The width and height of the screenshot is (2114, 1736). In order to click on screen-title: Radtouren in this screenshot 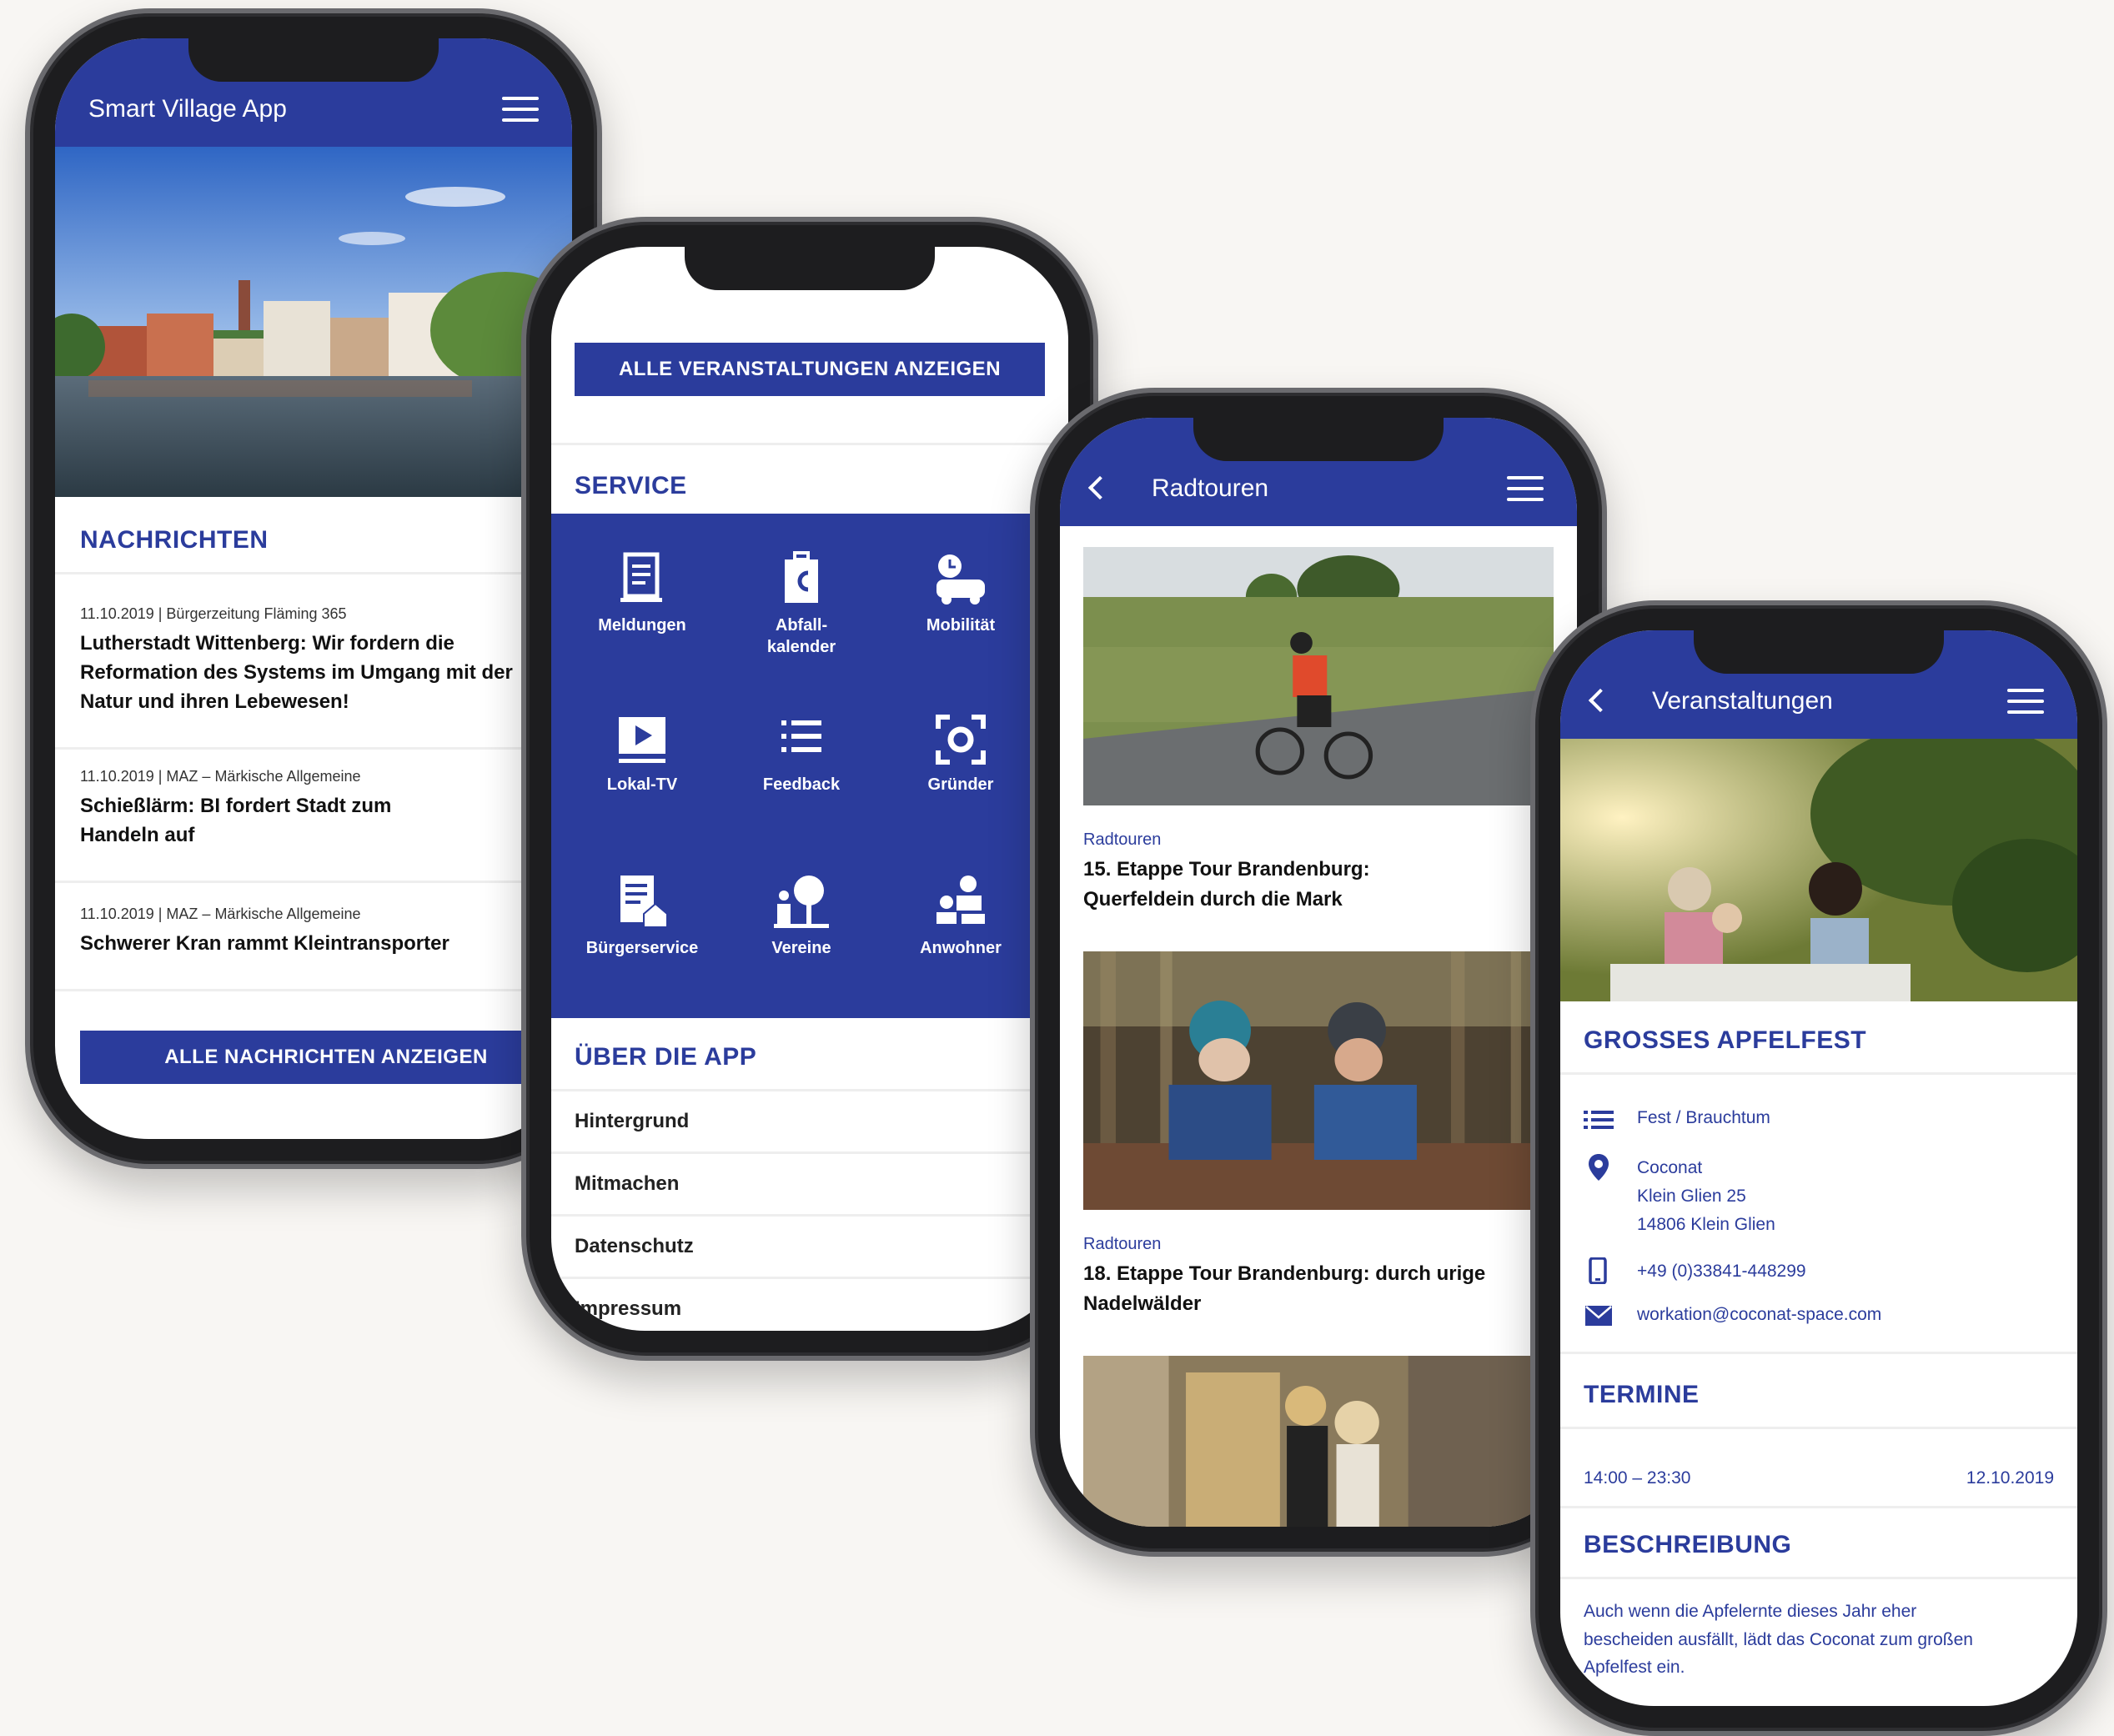, I will do `click(1210, 488)`.